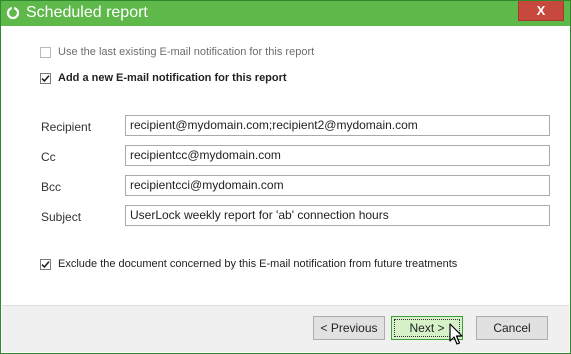 The image size is (571, 354). Describe the element at coordinates (66, 127) in the screenshot. I see `recipient-label: Recipient` at that location.